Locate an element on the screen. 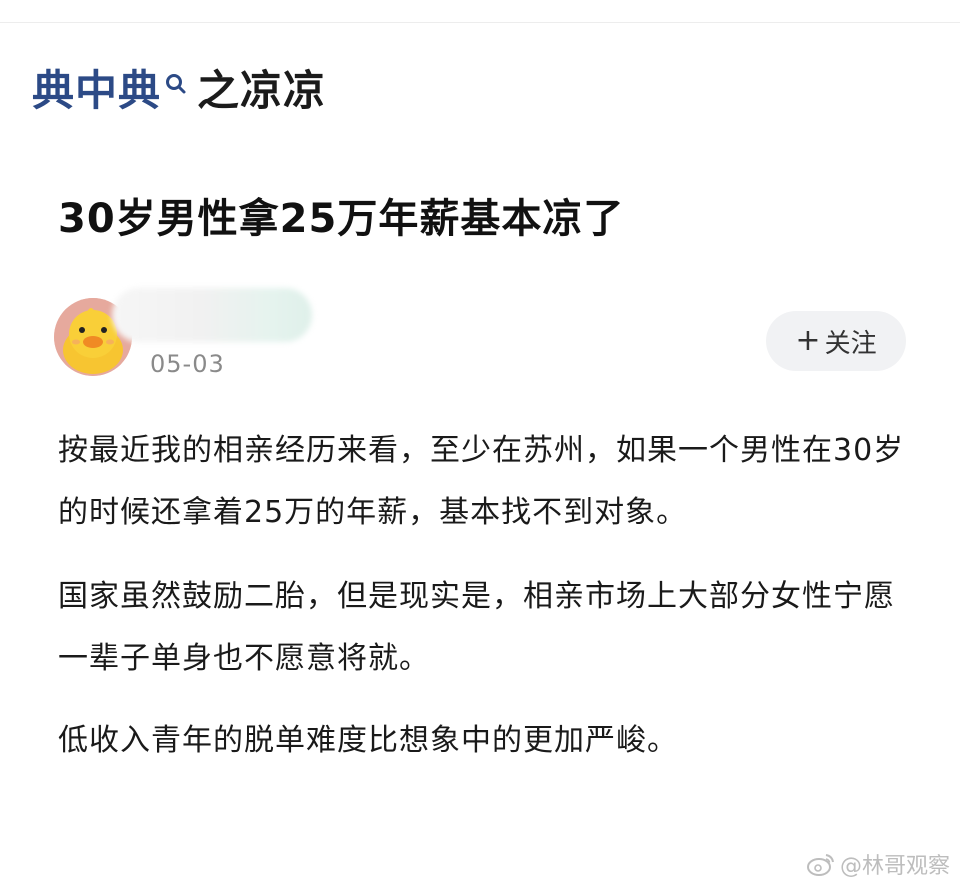  brand-title-part2: 之凉凉 is located at coordinates (262, 90).